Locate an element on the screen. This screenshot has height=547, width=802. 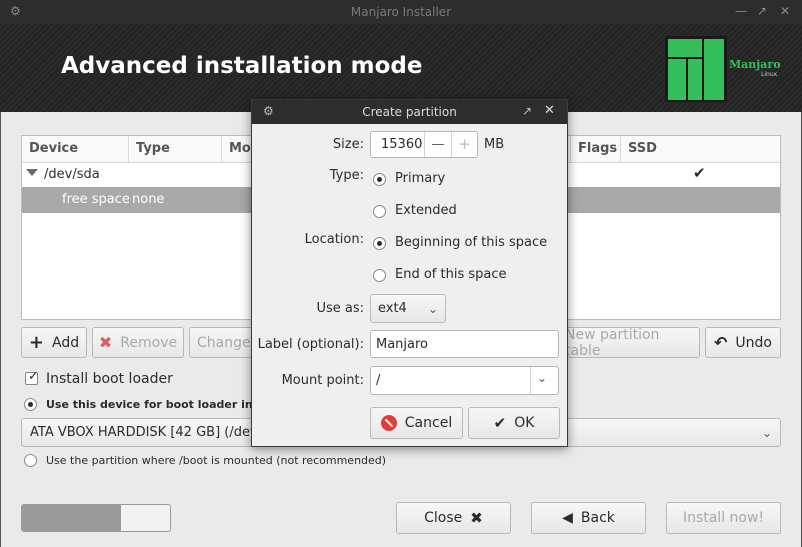
use-device-label: Use this device for boot loader installa is located at coordinates (149, 404).